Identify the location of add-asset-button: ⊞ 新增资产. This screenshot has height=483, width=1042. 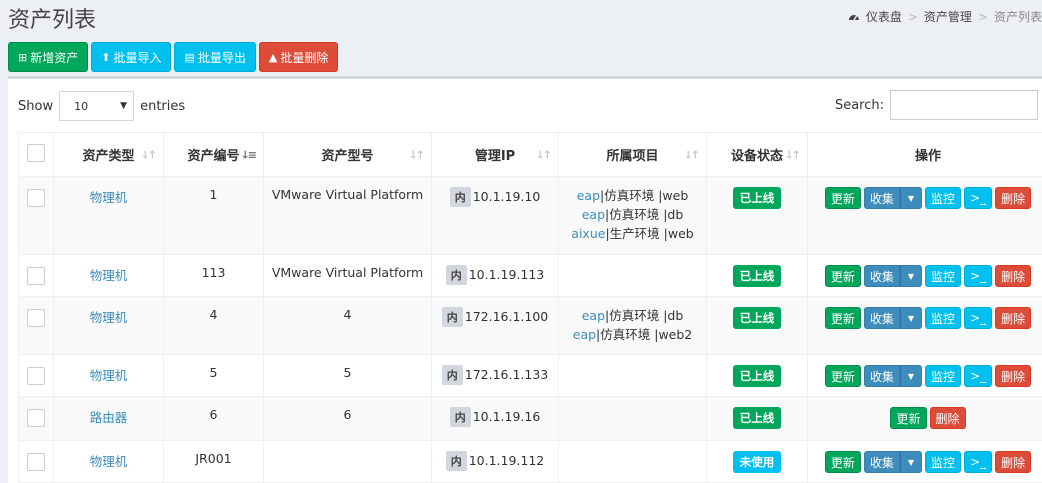
(48, 57).